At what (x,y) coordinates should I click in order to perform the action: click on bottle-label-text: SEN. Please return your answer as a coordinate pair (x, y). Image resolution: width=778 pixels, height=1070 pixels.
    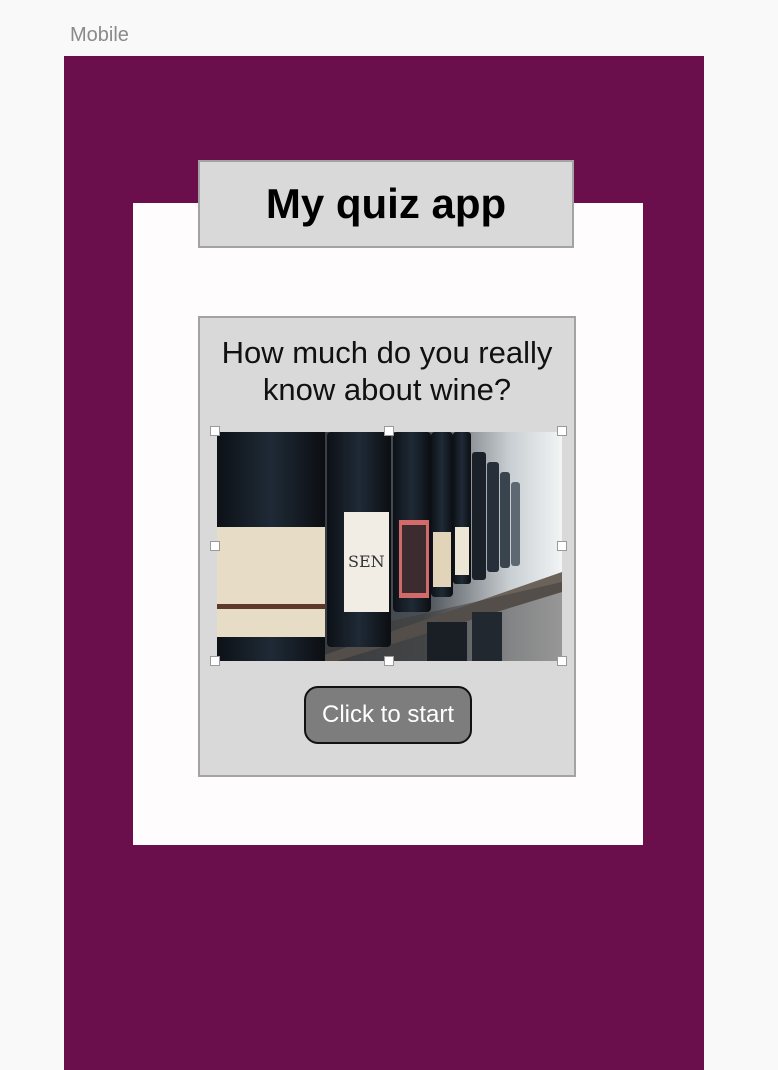
    Looking at the image, I should click on (366, 561).